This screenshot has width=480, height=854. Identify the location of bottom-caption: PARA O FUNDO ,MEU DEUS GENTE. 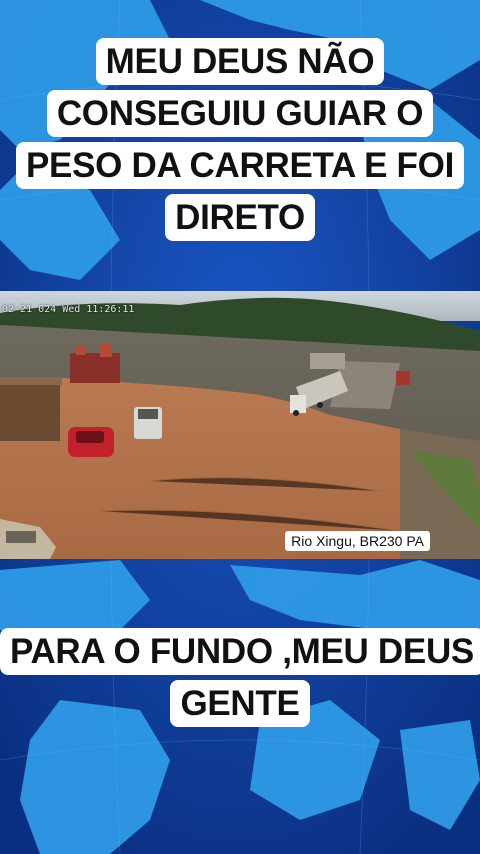
(240, 678).